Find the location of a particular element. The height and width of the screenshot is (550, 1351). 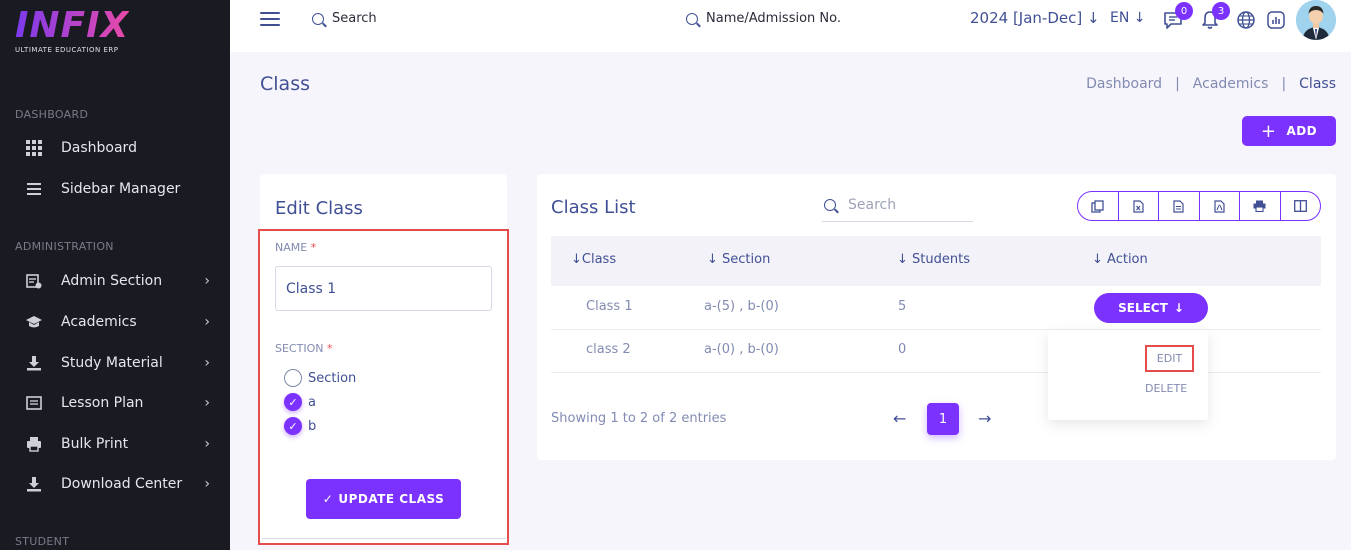

update-class-label: UPDATE CLASS is located at coordinates (391, 499).